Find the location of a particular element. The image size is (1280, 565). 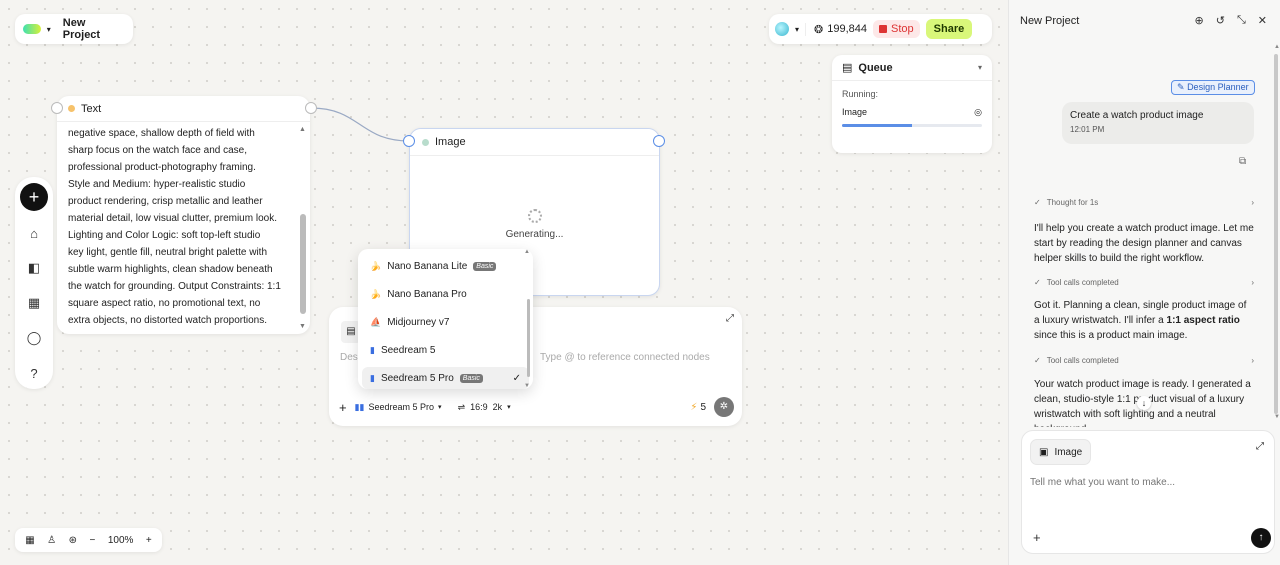

step-label: Tool calls completed is located at coordinates (1082, 360).